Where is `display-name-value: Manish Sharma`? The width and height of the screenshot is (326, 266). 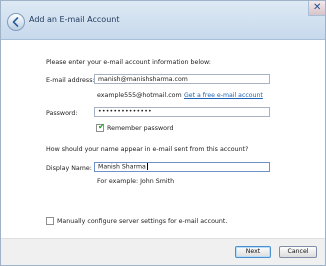 display-name-value: Manish Sharma is located at coordinates (122, 167).